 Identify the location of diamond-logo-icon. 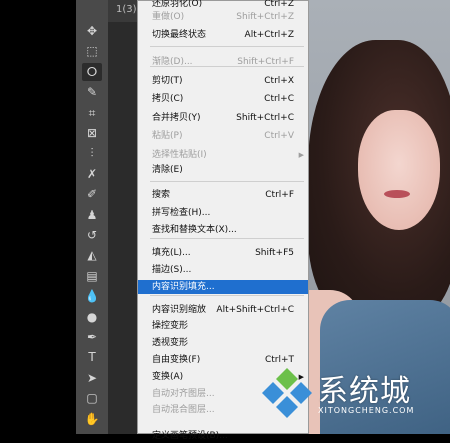
(287, 393).